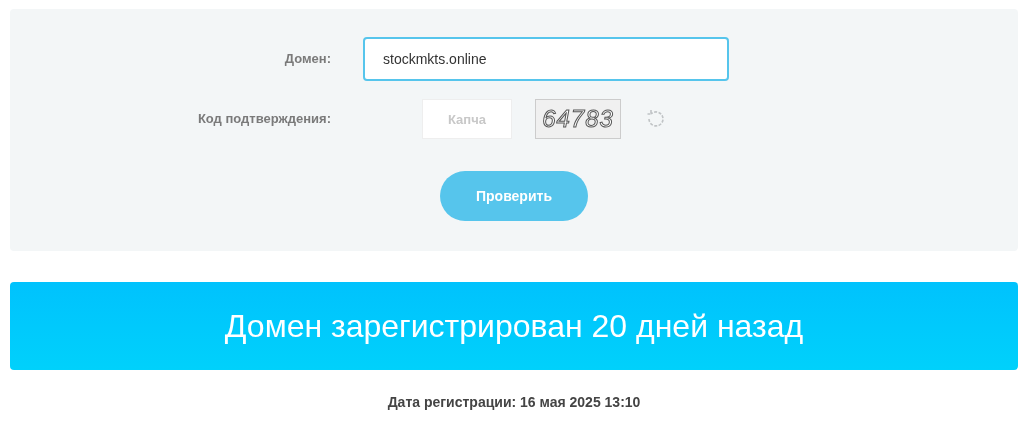 The height and width of the screenshot is (422, 1028). What do you see at coordinates (307, 59) in the screenshot?
I see `field-label: Домен:` at bounding box center [307, 59].